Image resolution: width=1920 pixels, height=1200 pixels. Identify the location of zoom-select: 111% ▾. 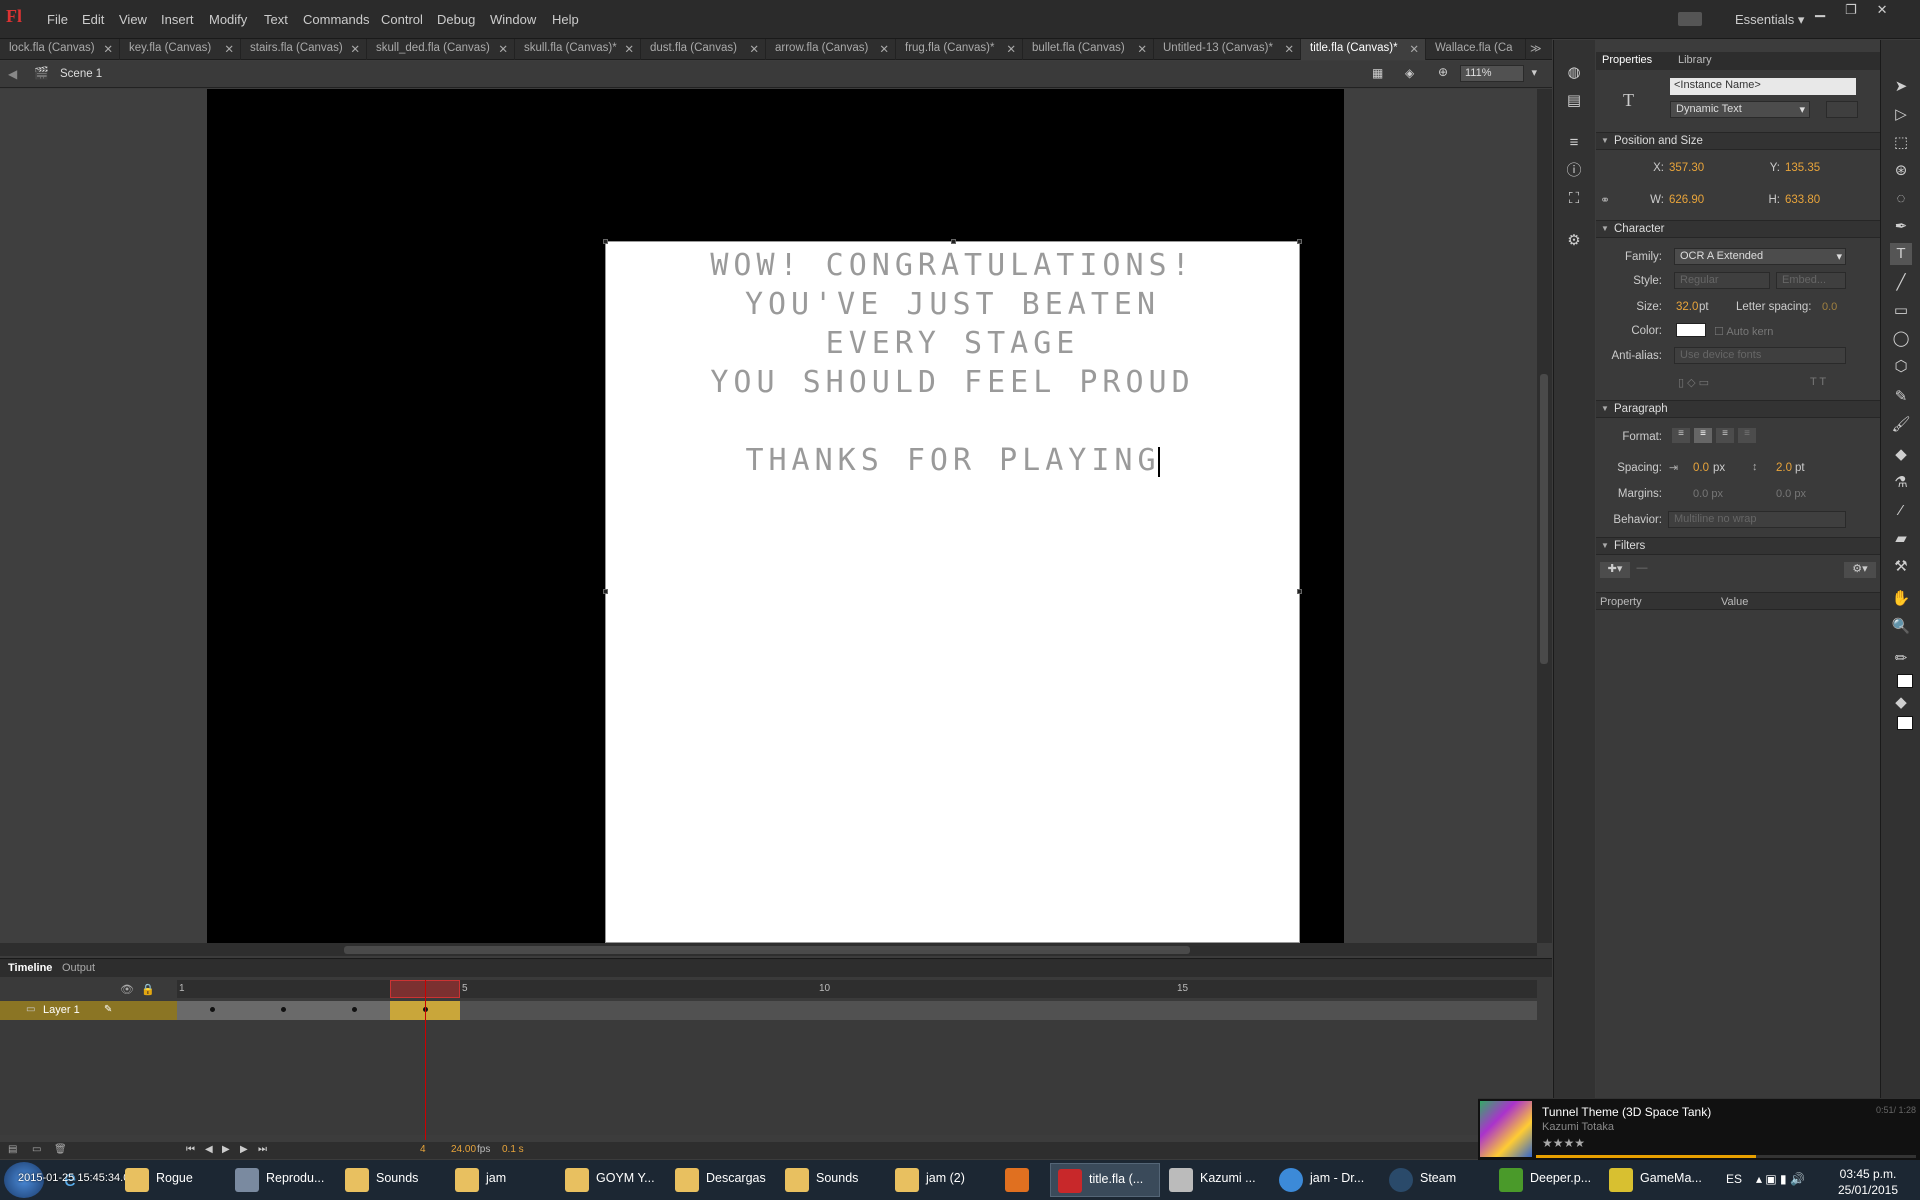
(1498, 73).